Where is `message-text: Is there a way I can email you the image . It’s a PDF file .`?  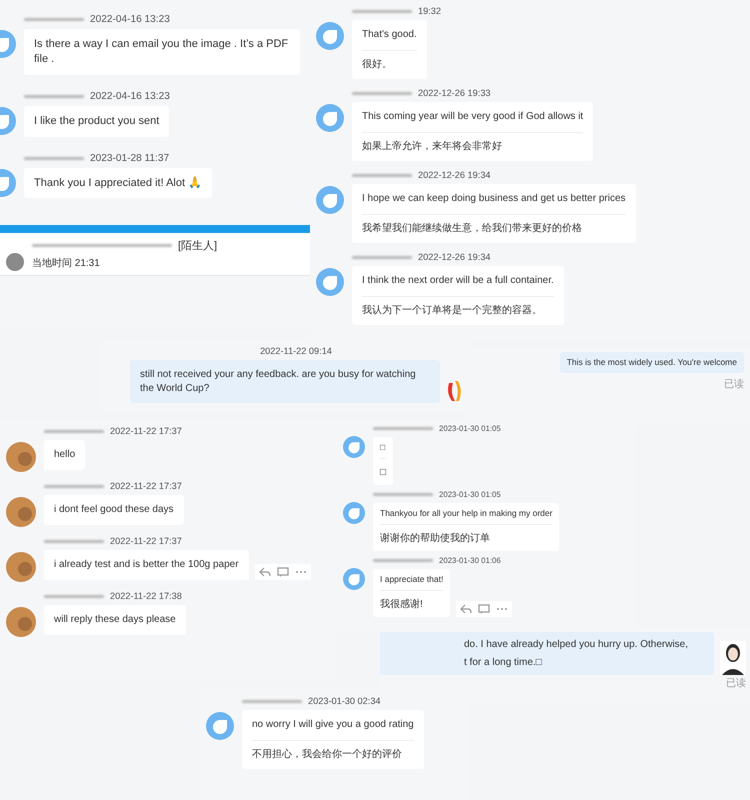 message-text: Is there a way I can email you the image . It’s a PDF file . is located at coordinates (162, 52).